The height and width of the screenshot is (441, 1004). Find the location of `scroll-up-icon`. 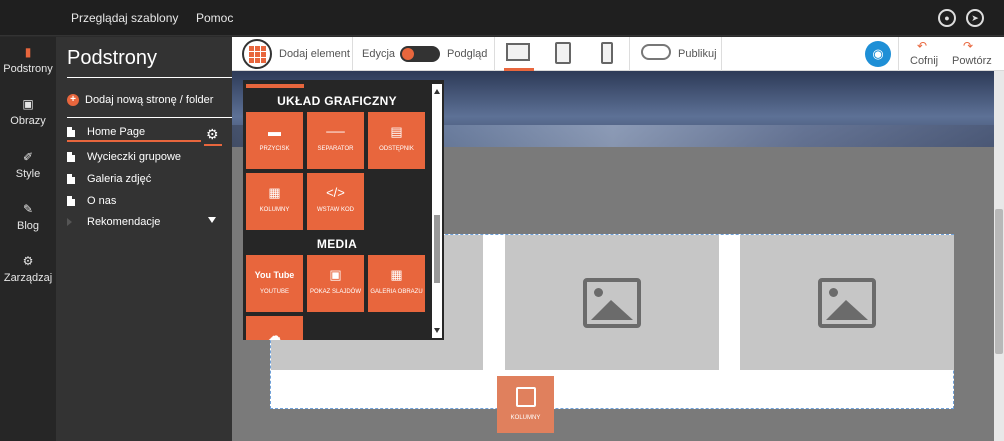

scroll-up-icon is located at coordinates (437, 91).